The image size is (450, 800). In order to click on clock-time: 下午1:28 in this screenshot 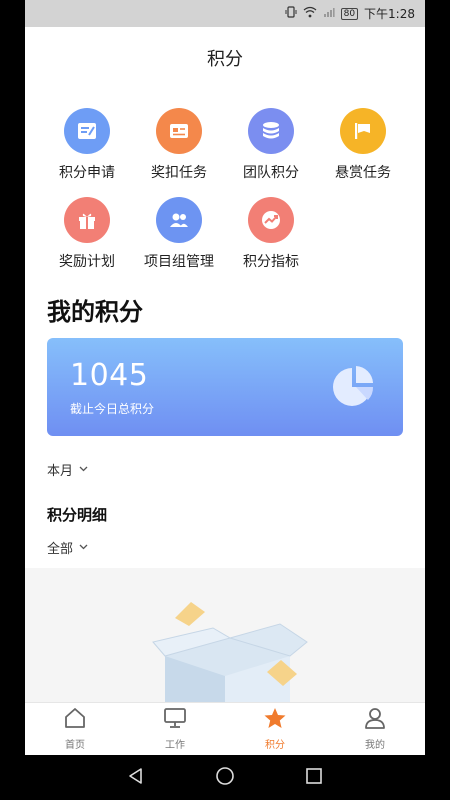, I will do `click(389, 14)`.